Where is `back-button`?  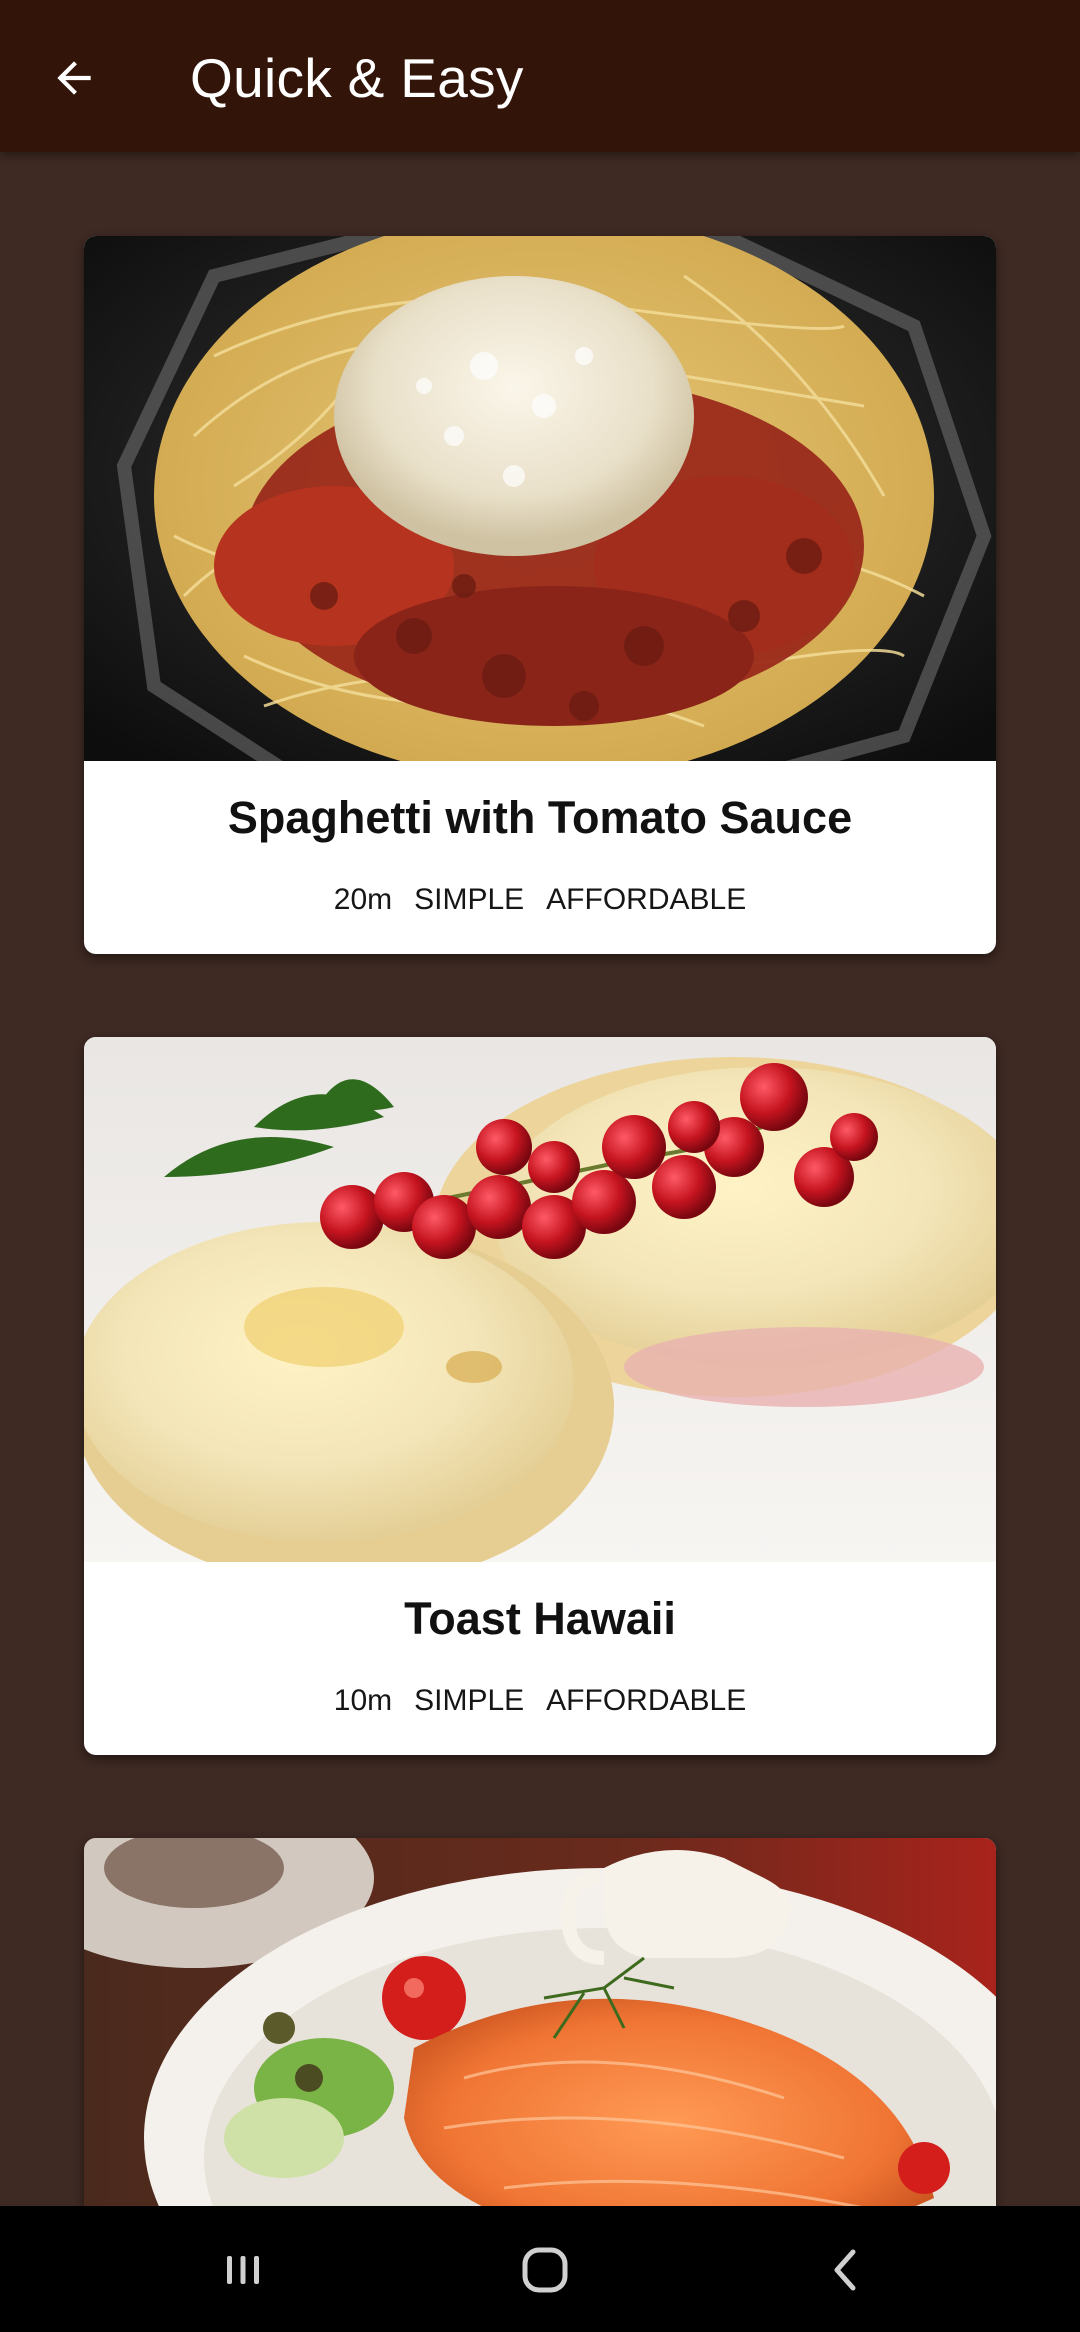 back-button is located at coordinates (74, 78).